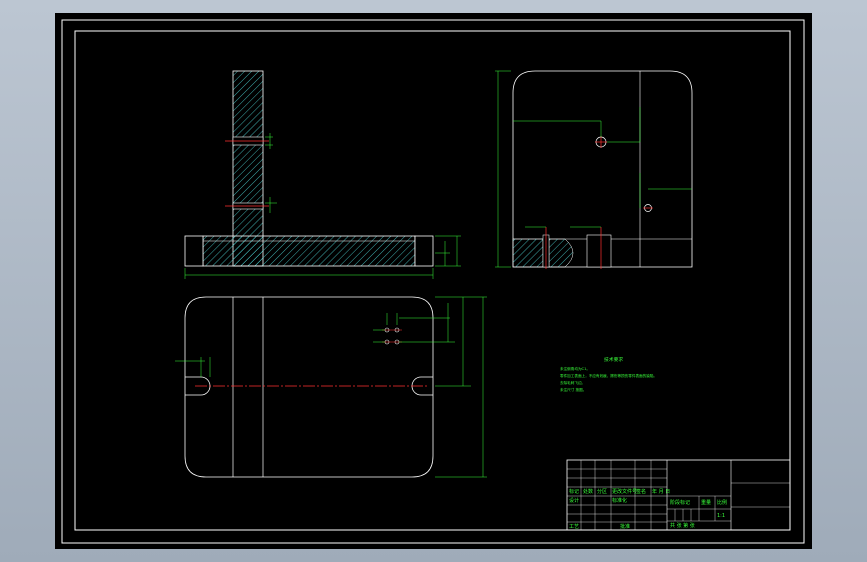 The width and height of the screenshot is (867, 562). What do you see at coordinates (624, 491) in the screenshot?
I see `tb-change-doc-label: 更改文件号` at bounding box center [624, 491].